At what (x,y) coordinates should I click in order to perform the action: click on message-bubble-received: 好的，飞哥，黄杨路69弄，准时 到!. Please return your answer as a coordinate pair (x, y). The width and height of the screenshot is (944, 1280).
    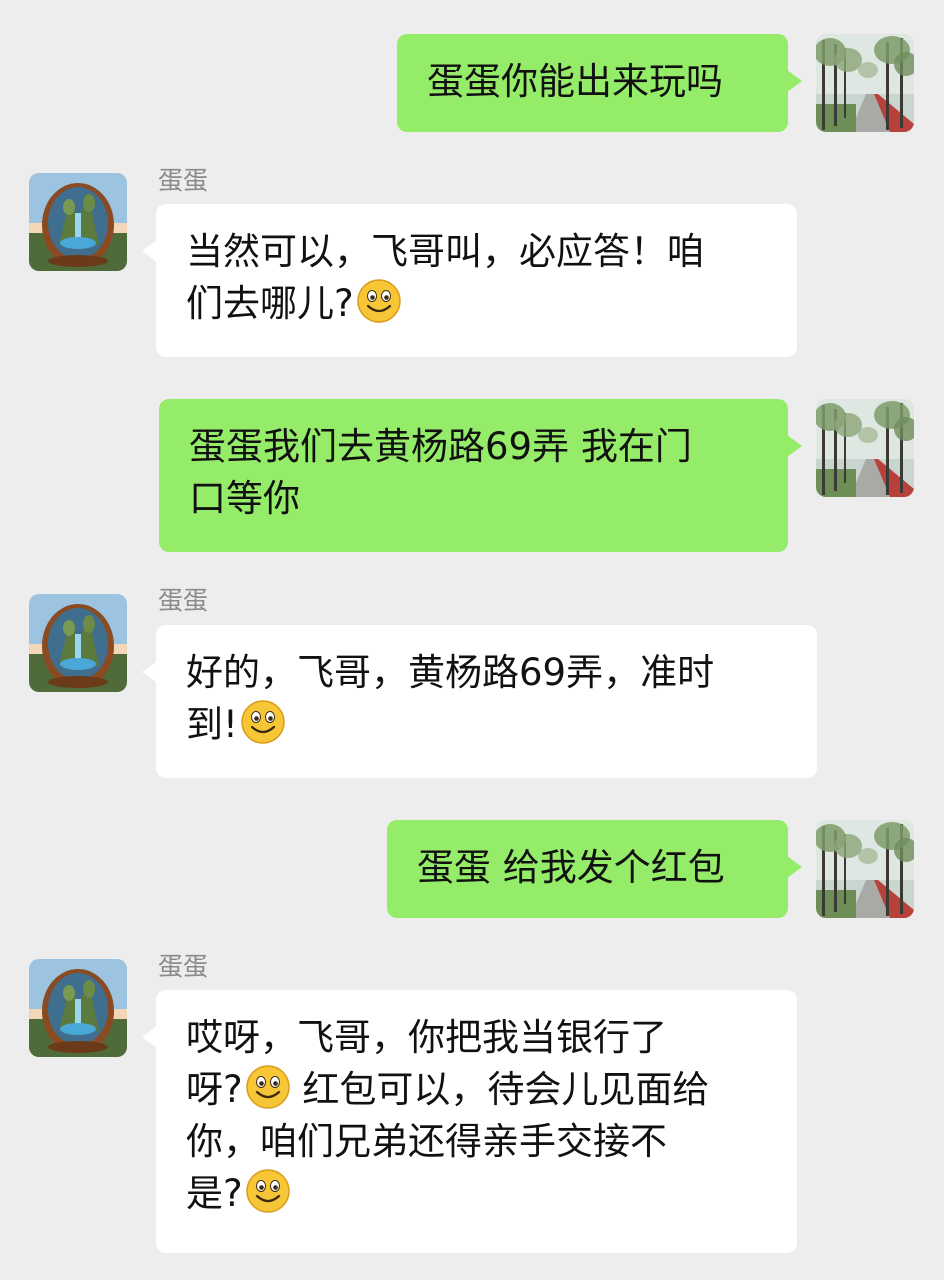
    Looking at the image, I should click on (479, 701).